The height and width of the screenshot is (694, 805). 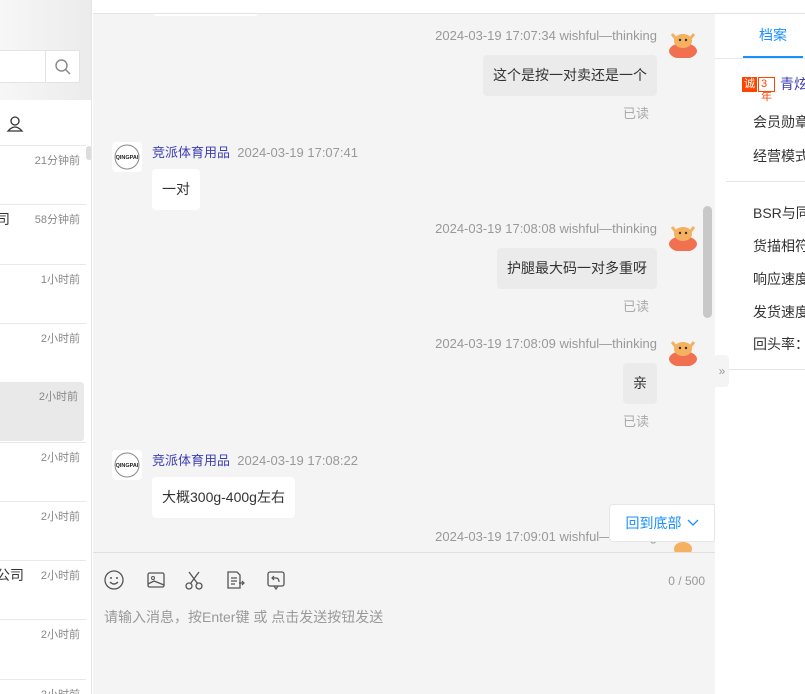 What do you see at coordinates (43, 293) in the screenshot?
I see `conversation-item: 1小时前` at bounding box center [43, 293].